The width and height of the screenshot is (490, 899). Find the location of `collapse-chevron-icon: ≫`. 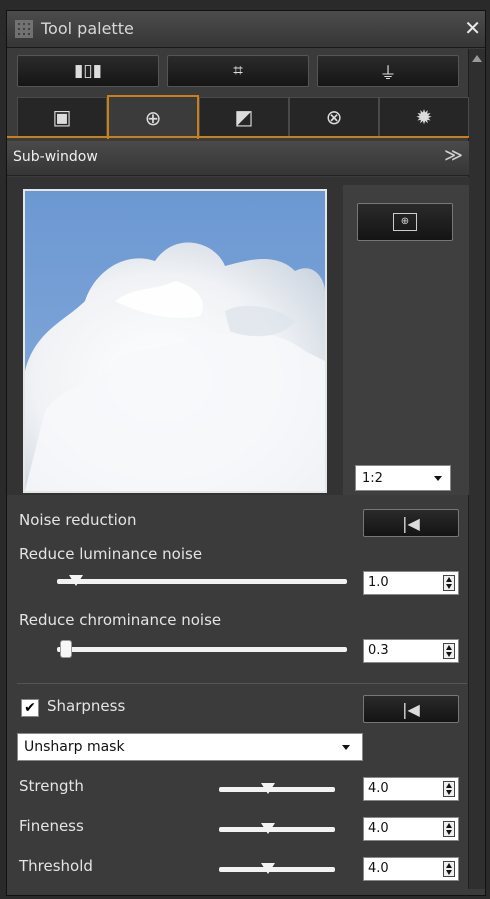

collapse-chevron-icon: ≫ is located at coordinates (453, 155).